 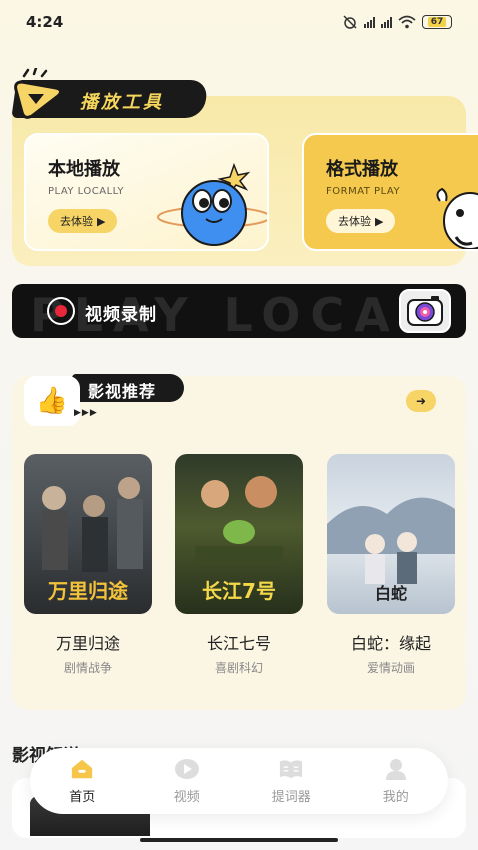 I want to click on book-icon, so click(x=291, y=769).